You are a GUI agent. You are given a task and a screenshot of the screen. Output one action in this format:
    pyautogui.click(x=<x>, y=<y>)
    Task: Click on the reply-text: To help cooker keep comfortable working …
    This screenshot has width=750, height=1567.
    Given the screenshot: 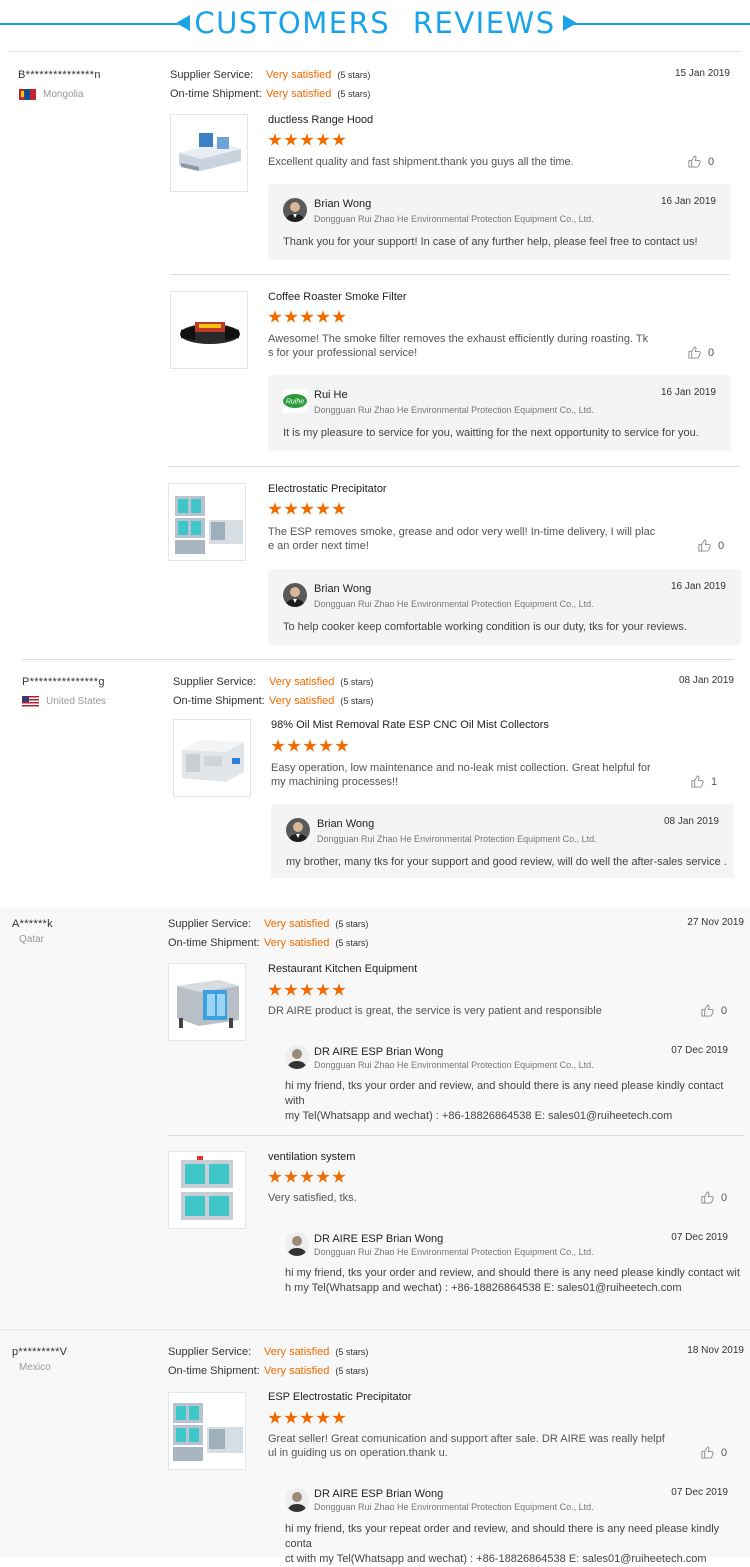 What is the action you would take?
    pyautogui.click(x=485, y=627)
    